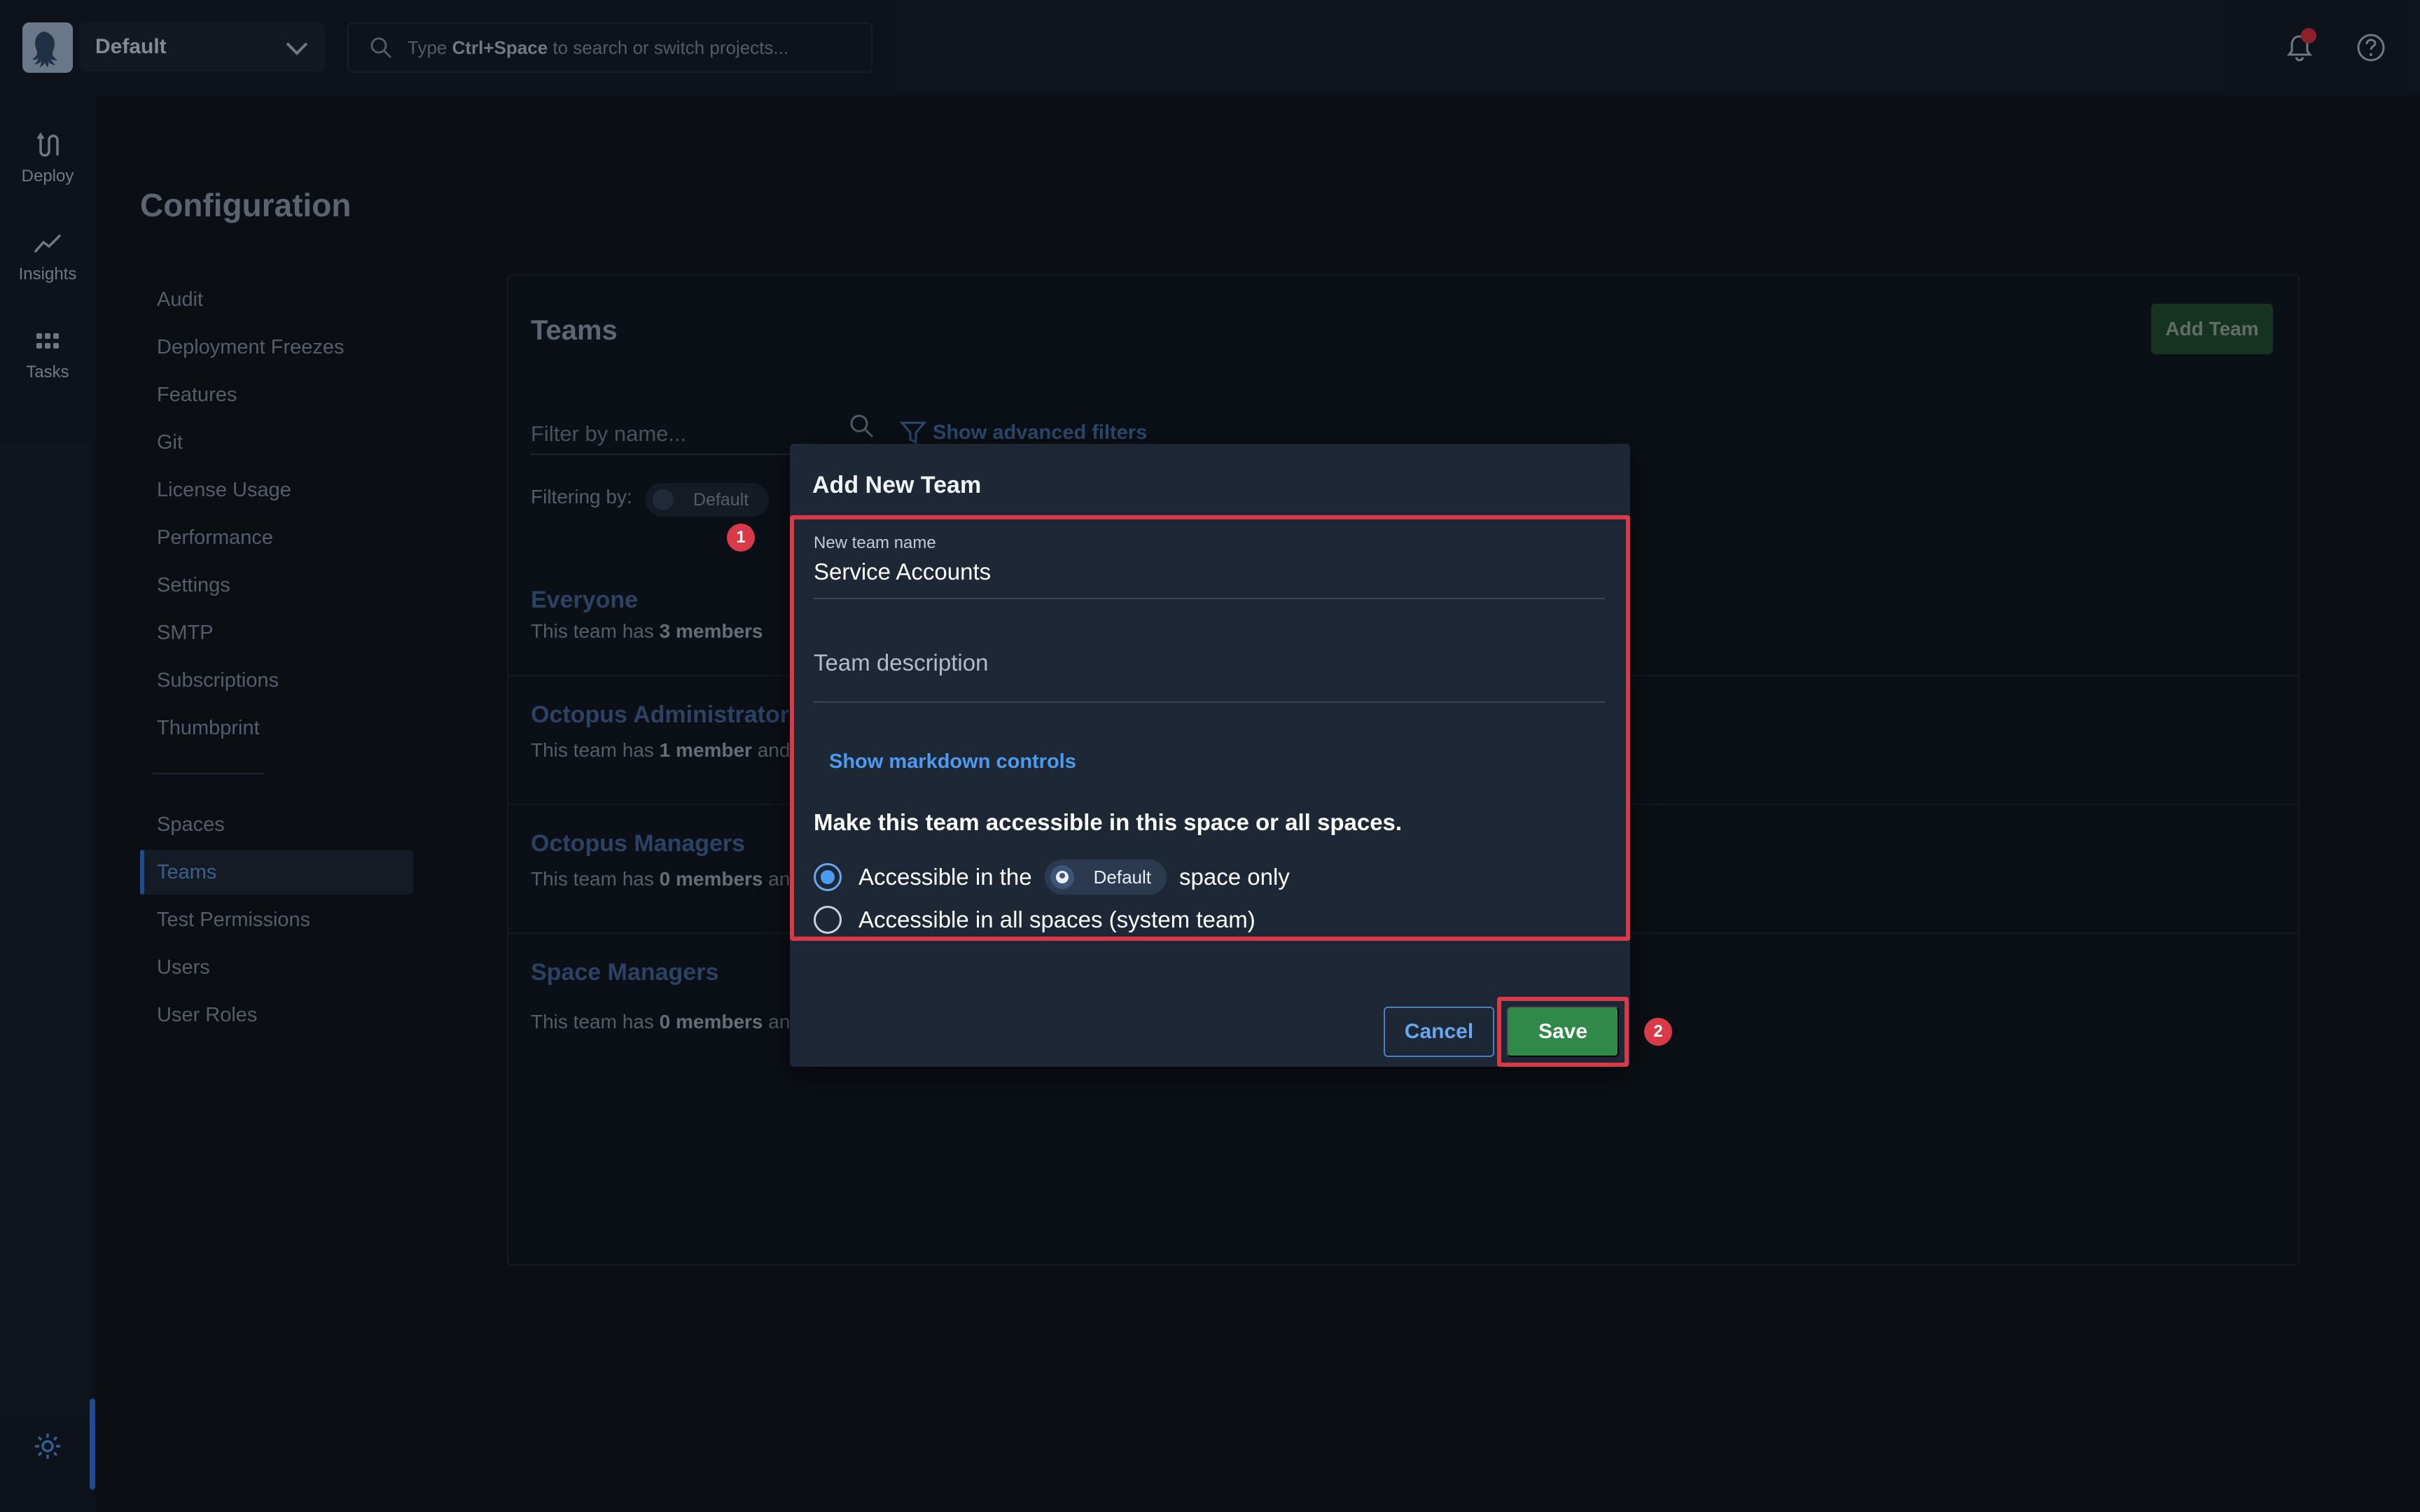  Describe the element at coordinates (945, 877) in the screenshot. I see `option-space-prefix: Accessible in the` at that location.